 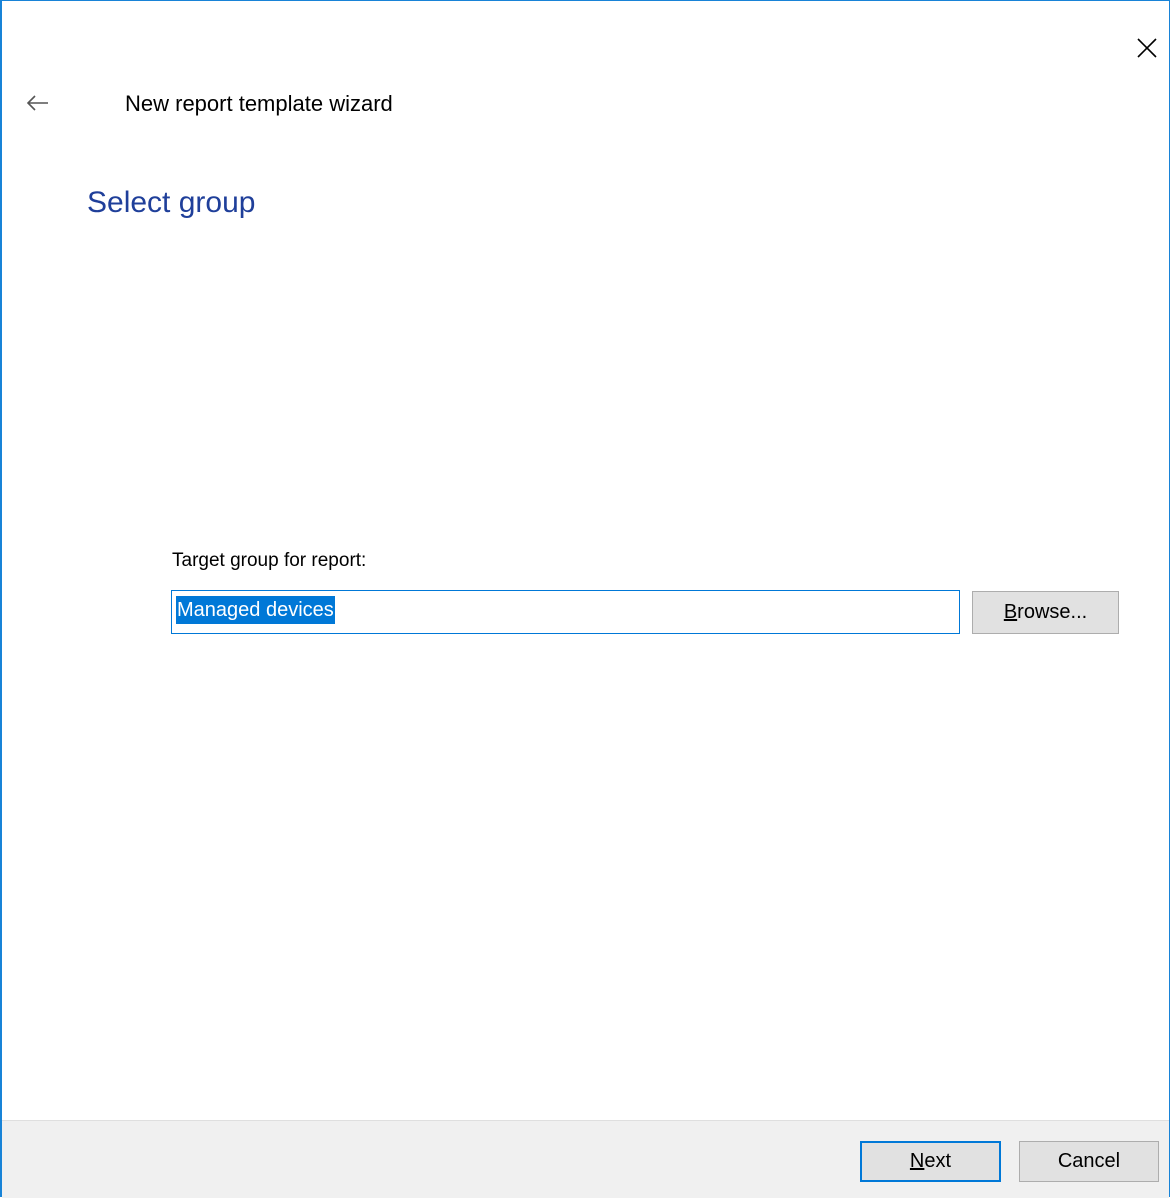 I want to click on next-button-label: ext, so click(x=938, y=1161).